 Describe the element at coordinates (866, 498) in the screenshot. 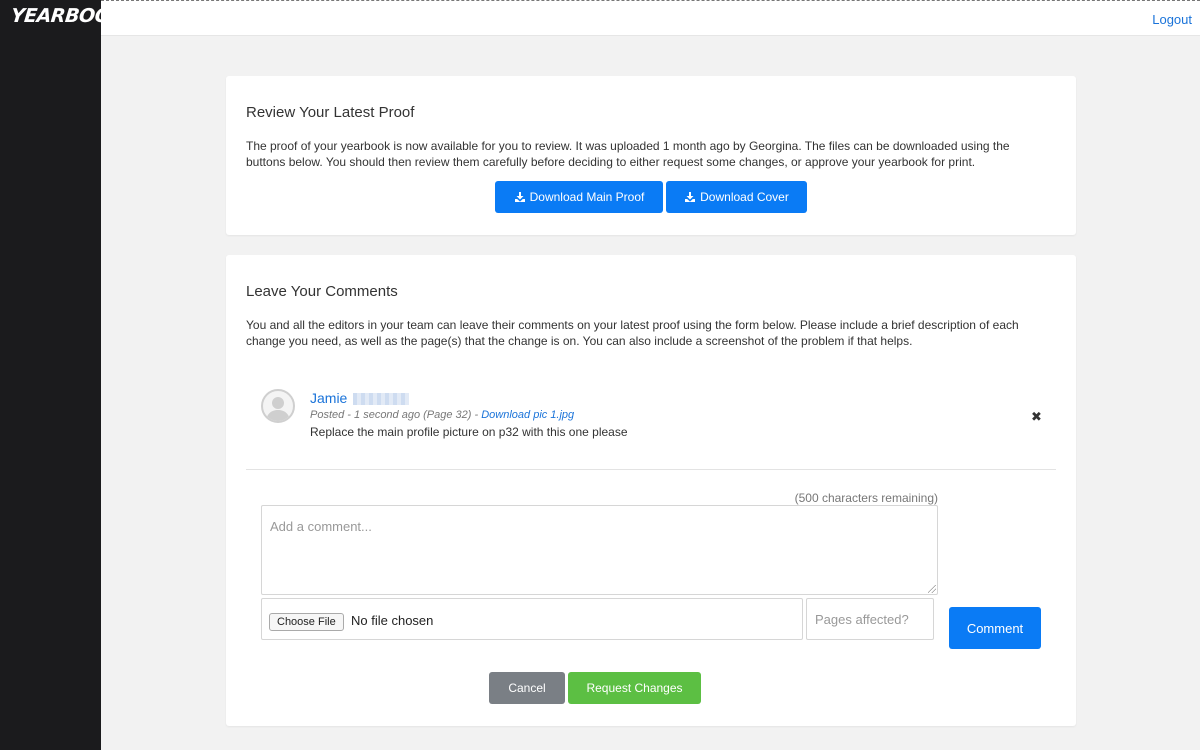

I see `chars-remaining: (500 characters remaining)` at that location.